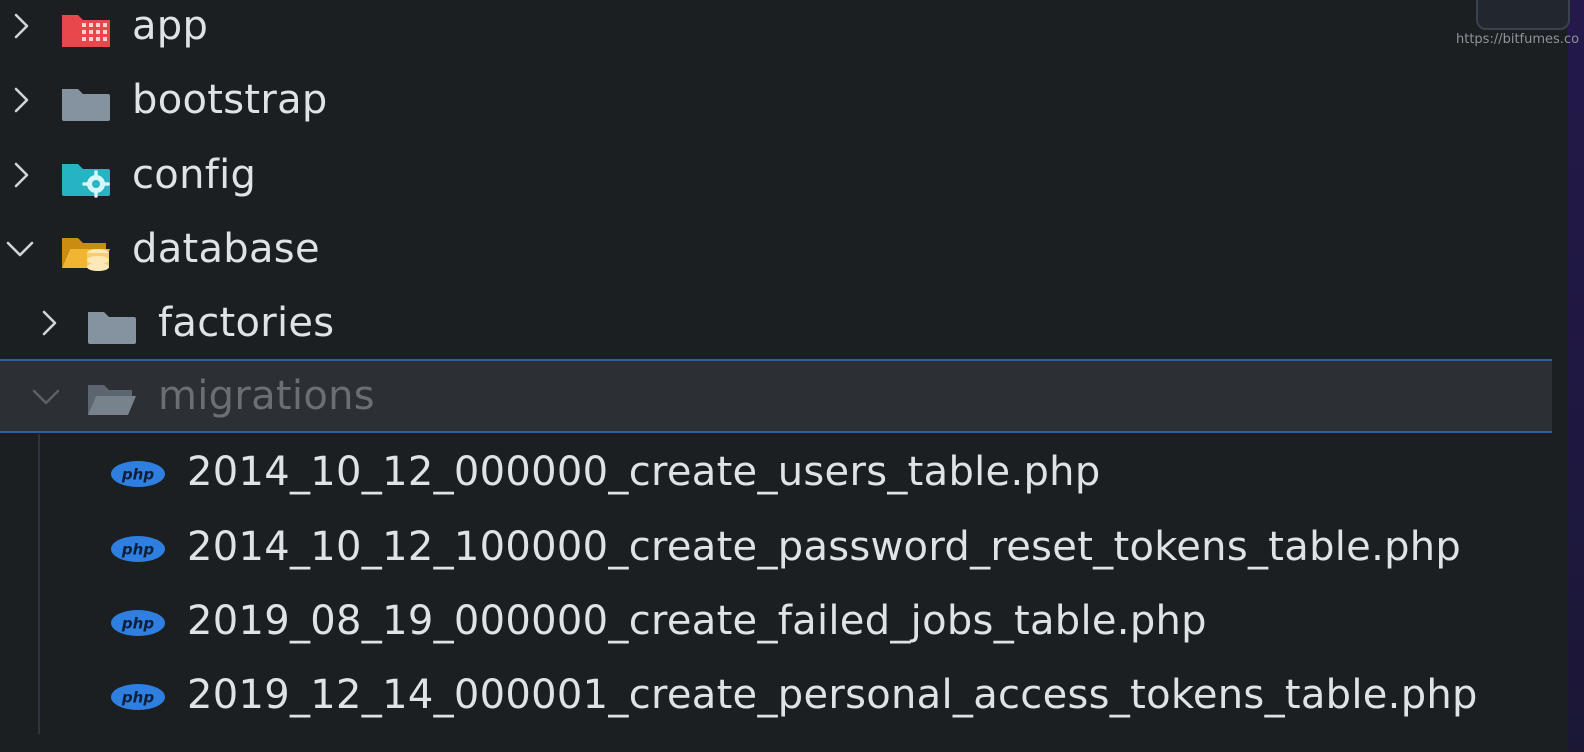  I want to click on tree-item-label: factories, so click(246, 323).